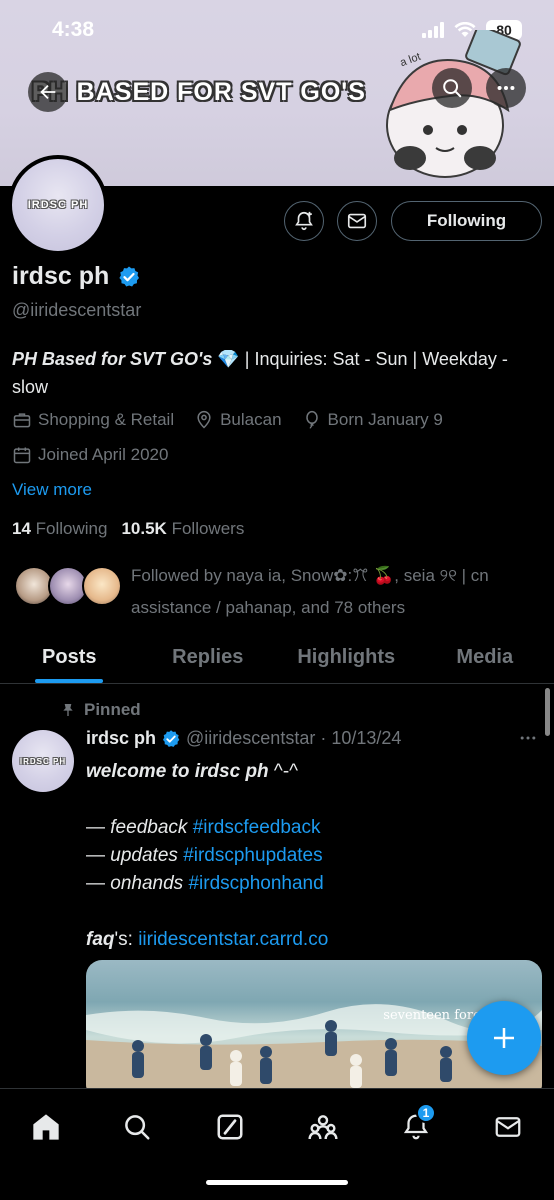 The image size is (554, 1200). Describe the element at coordinates (126, 939) in the screenshot. I see `post-line-rest: 's:` at that location.